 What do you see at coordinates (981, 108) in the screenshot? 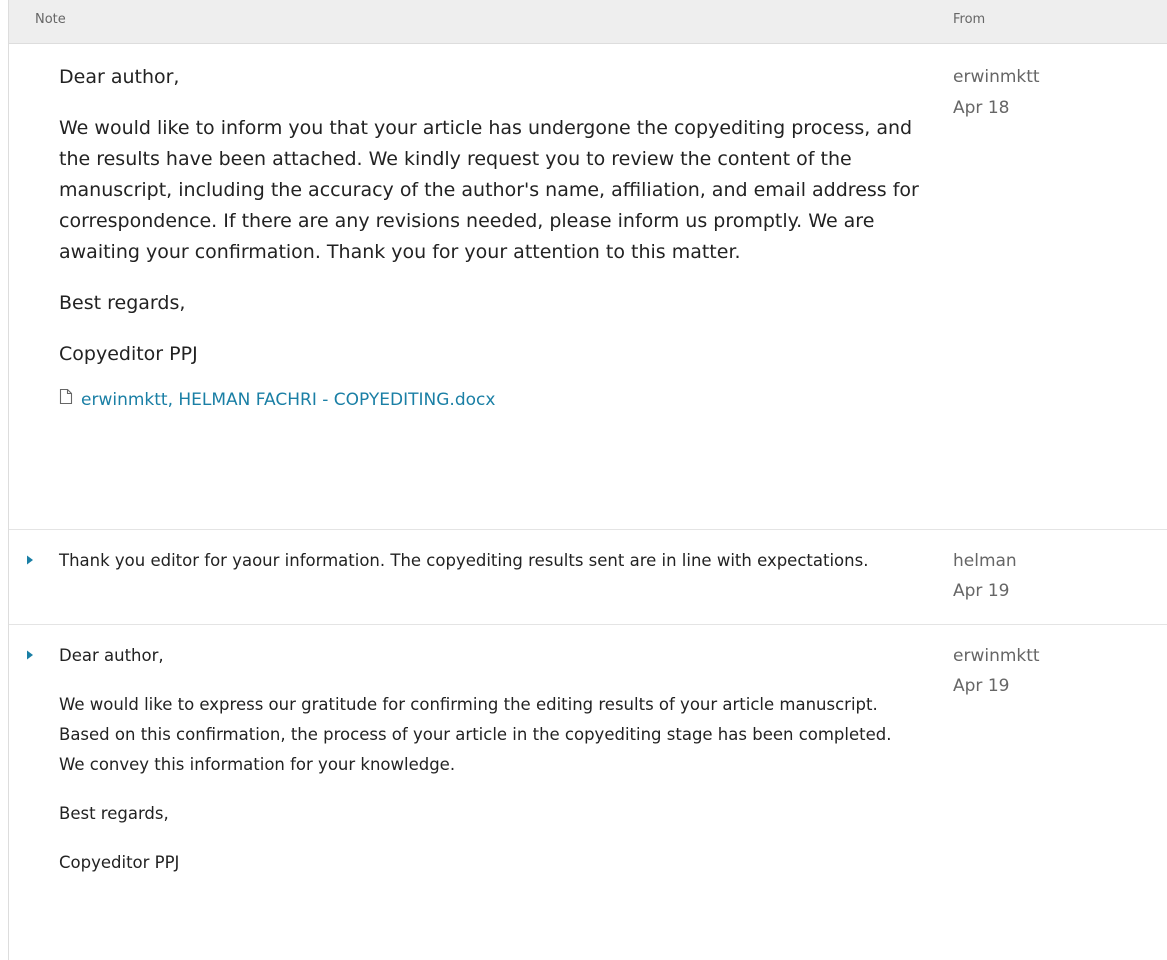
I see `note-date: Apr 18` at bounding box center [981, 108].